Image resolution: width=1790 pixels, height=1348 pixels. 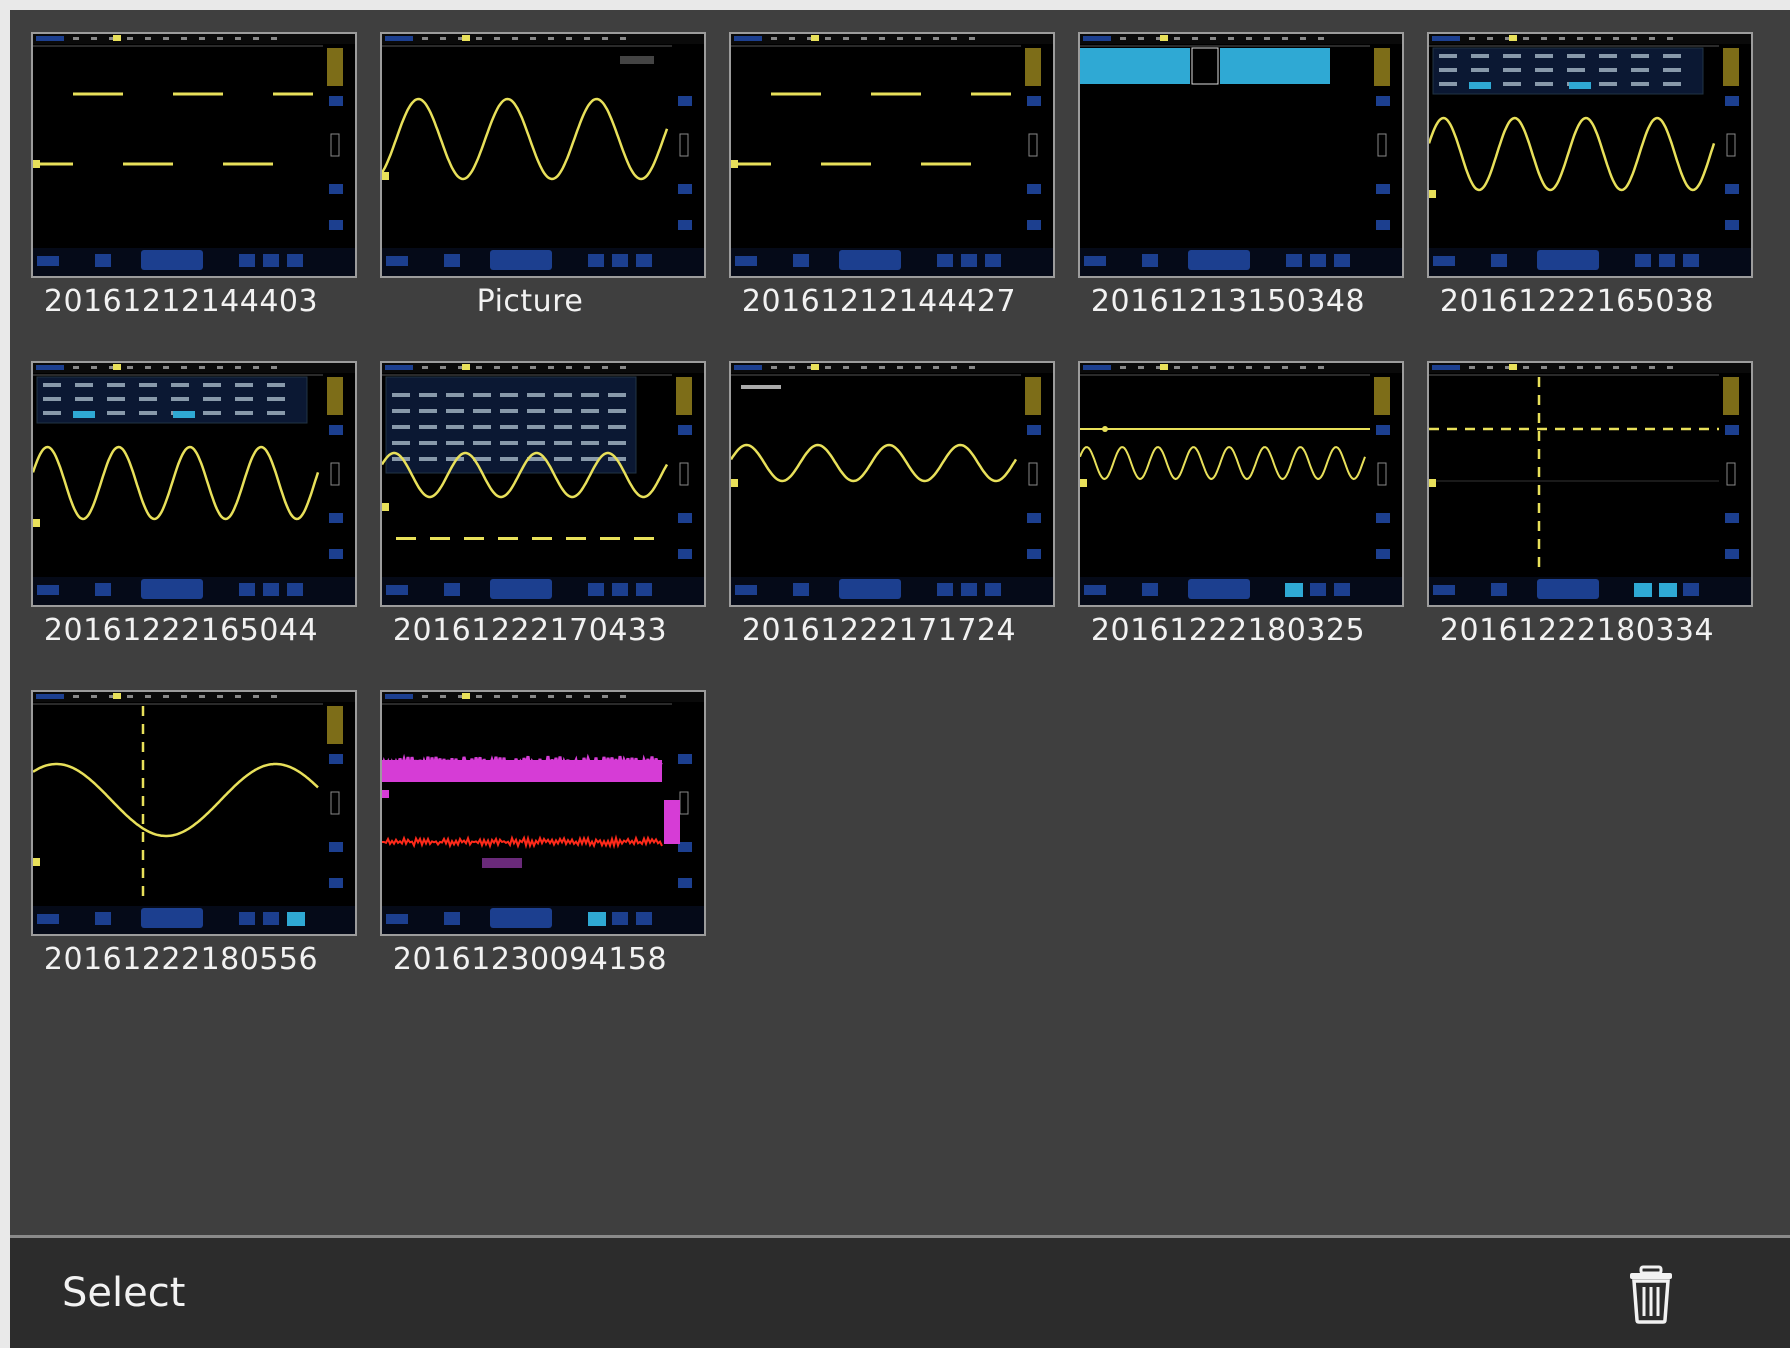 I want to click on bottom-toolbar: Select, so click(x=900, y=1291).